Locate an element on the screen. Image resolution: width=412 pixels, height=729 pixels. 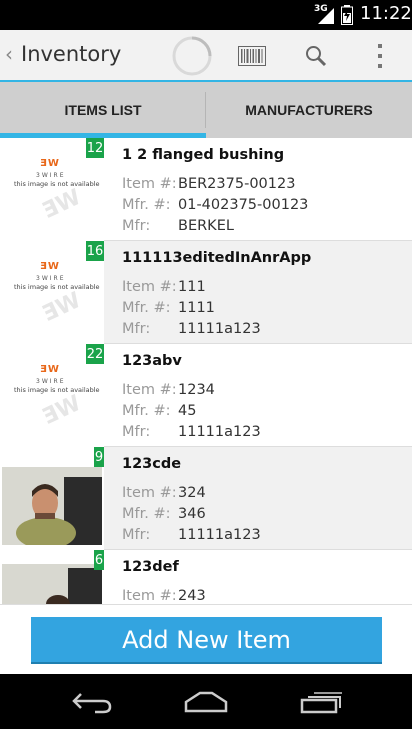
more-vertical-icon is located at coordinates (380, 56).